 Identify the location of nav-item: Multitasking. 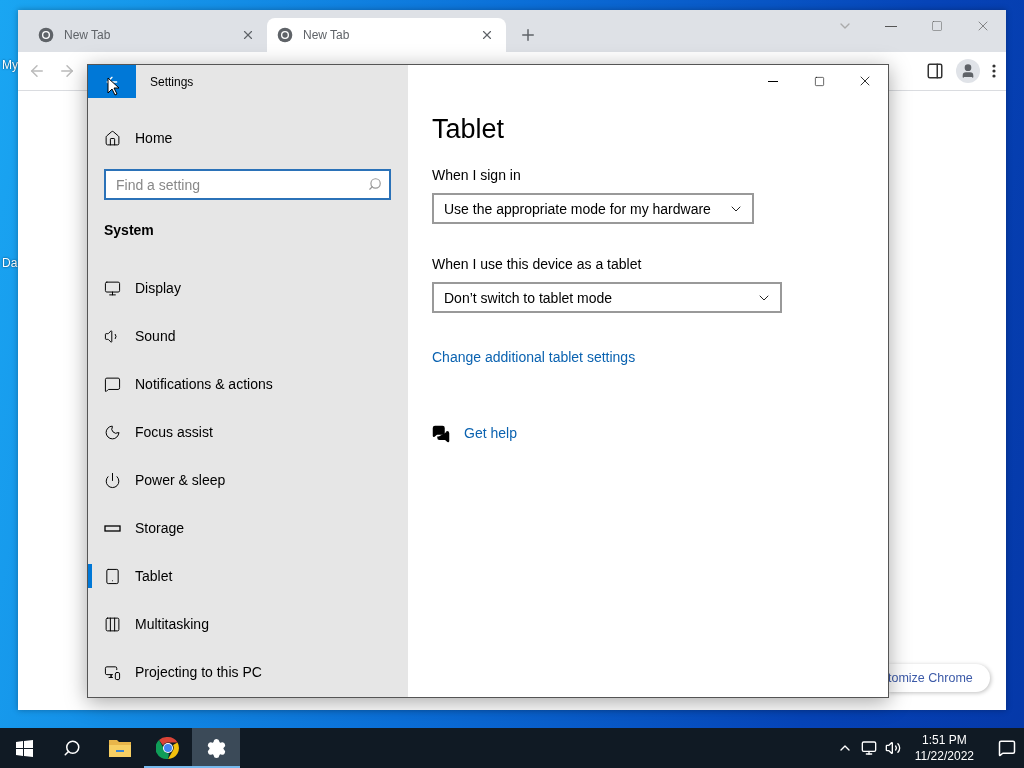
(248, 624).